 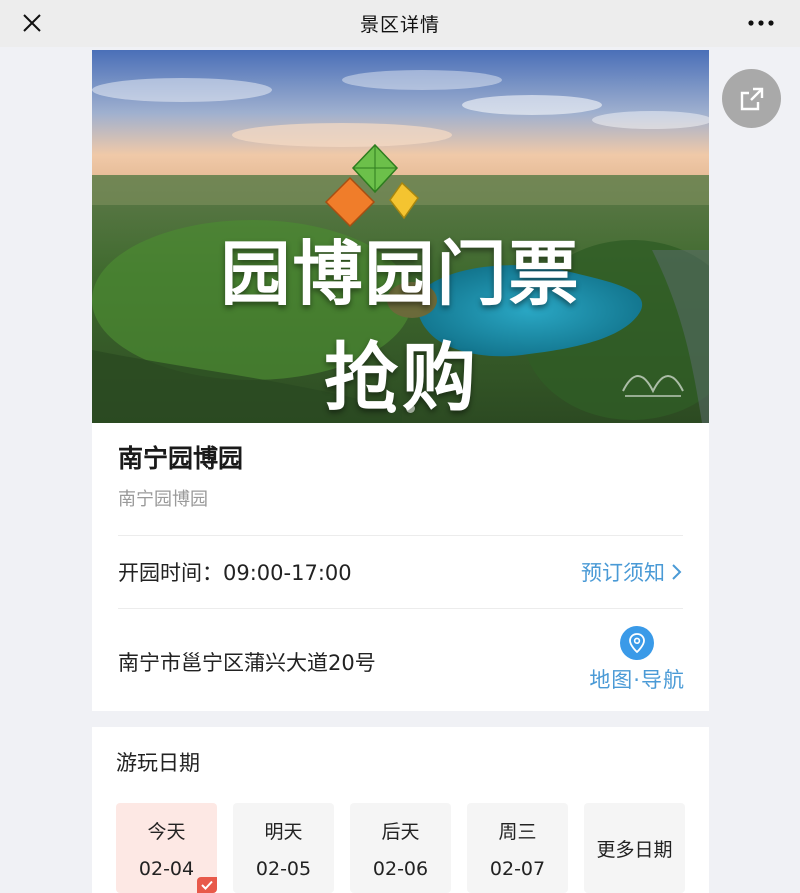 I want to click on visit-date-section: 游玩日期 今天 02-04 明天 02-05 后天 02-06 周三 02-07, so click(x=400, y=810).